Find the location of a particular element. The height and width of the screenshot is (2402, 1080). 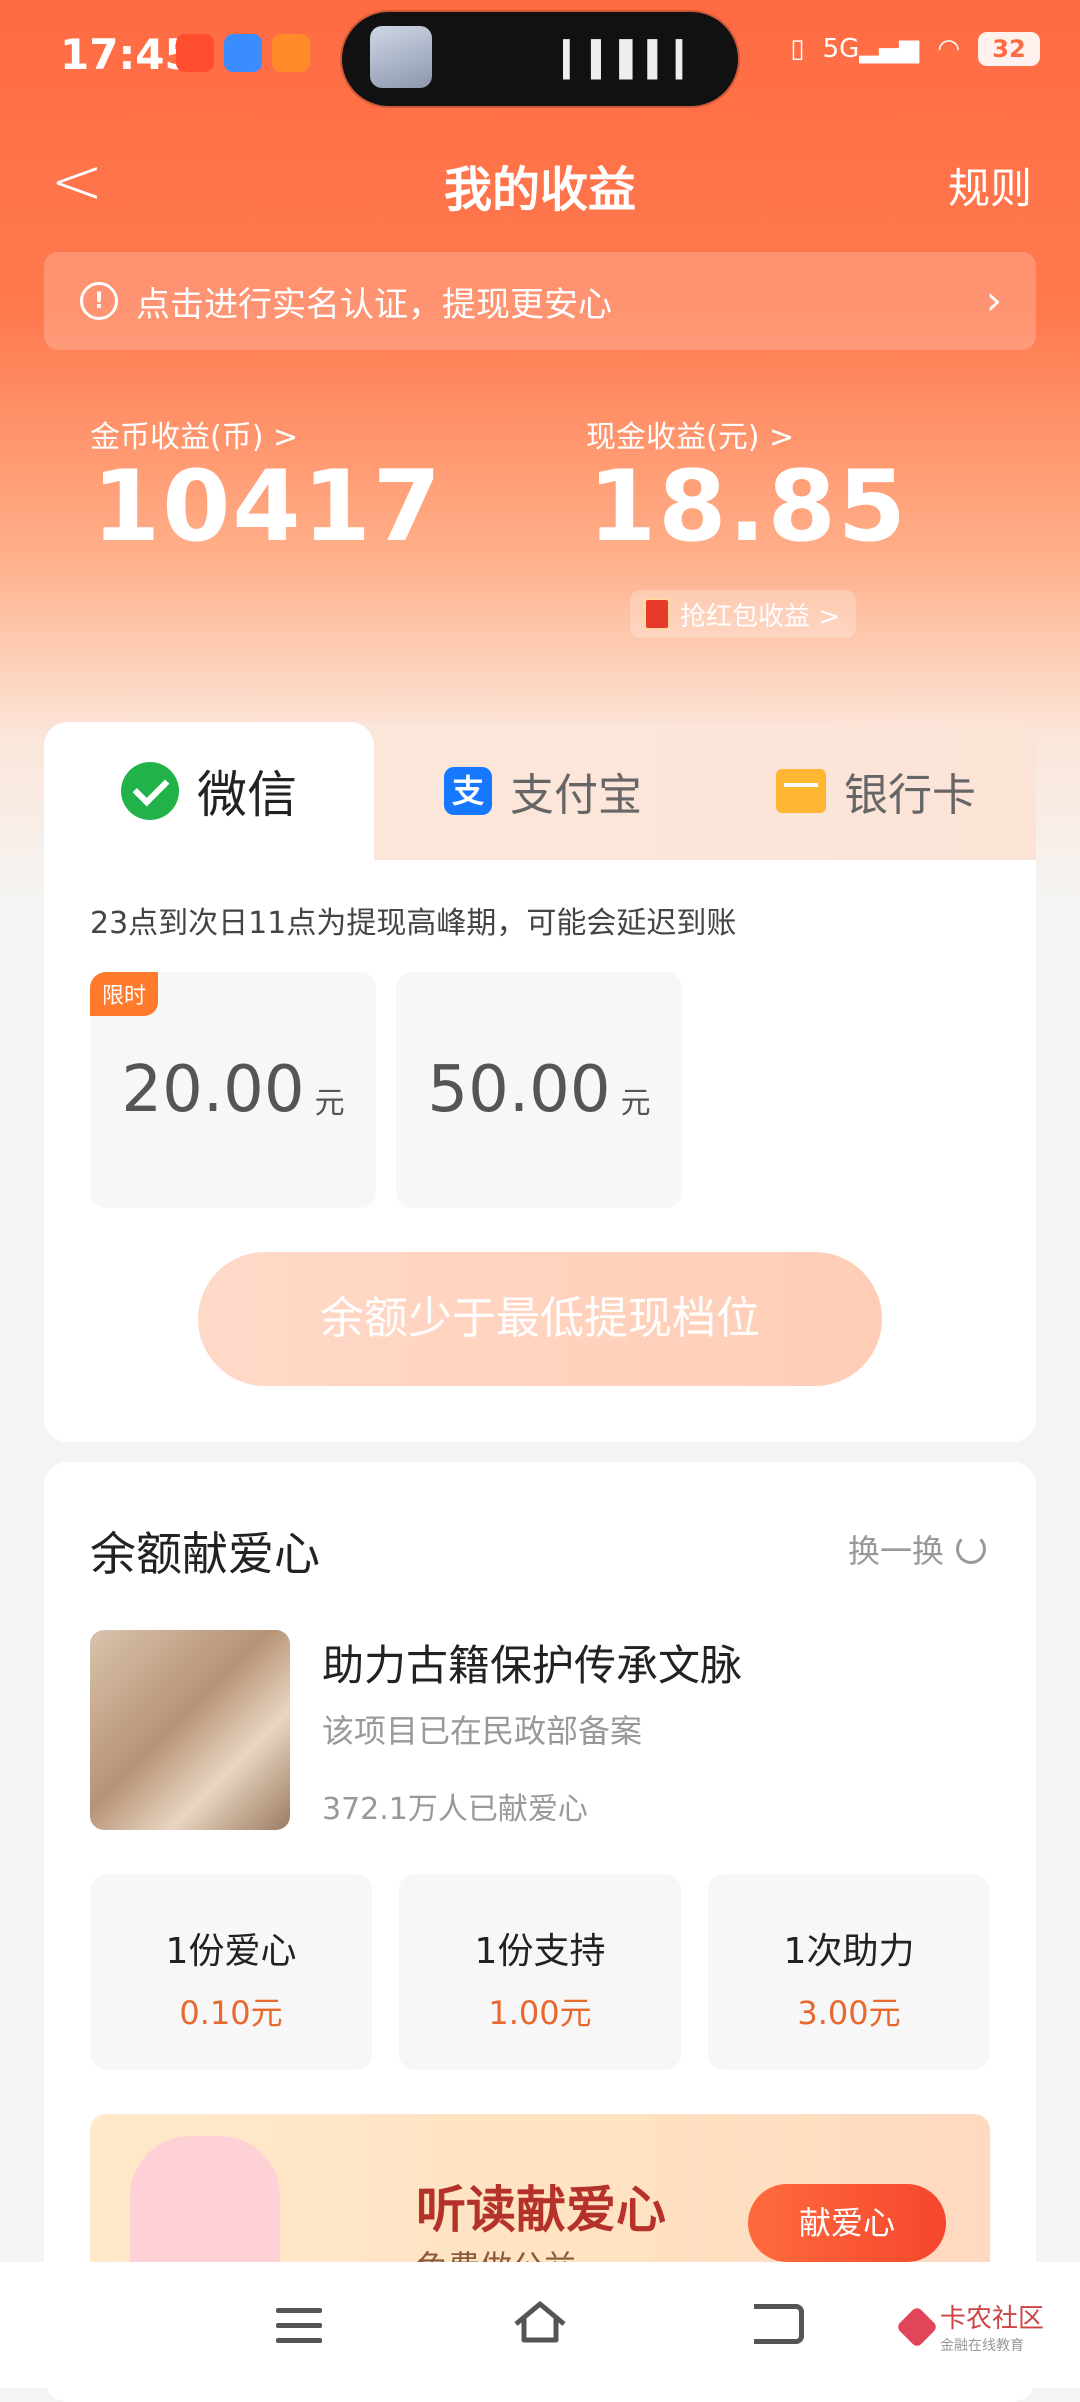

dynamic-island: ▎▍▌▍▎ is located at coordinates (540, 59).